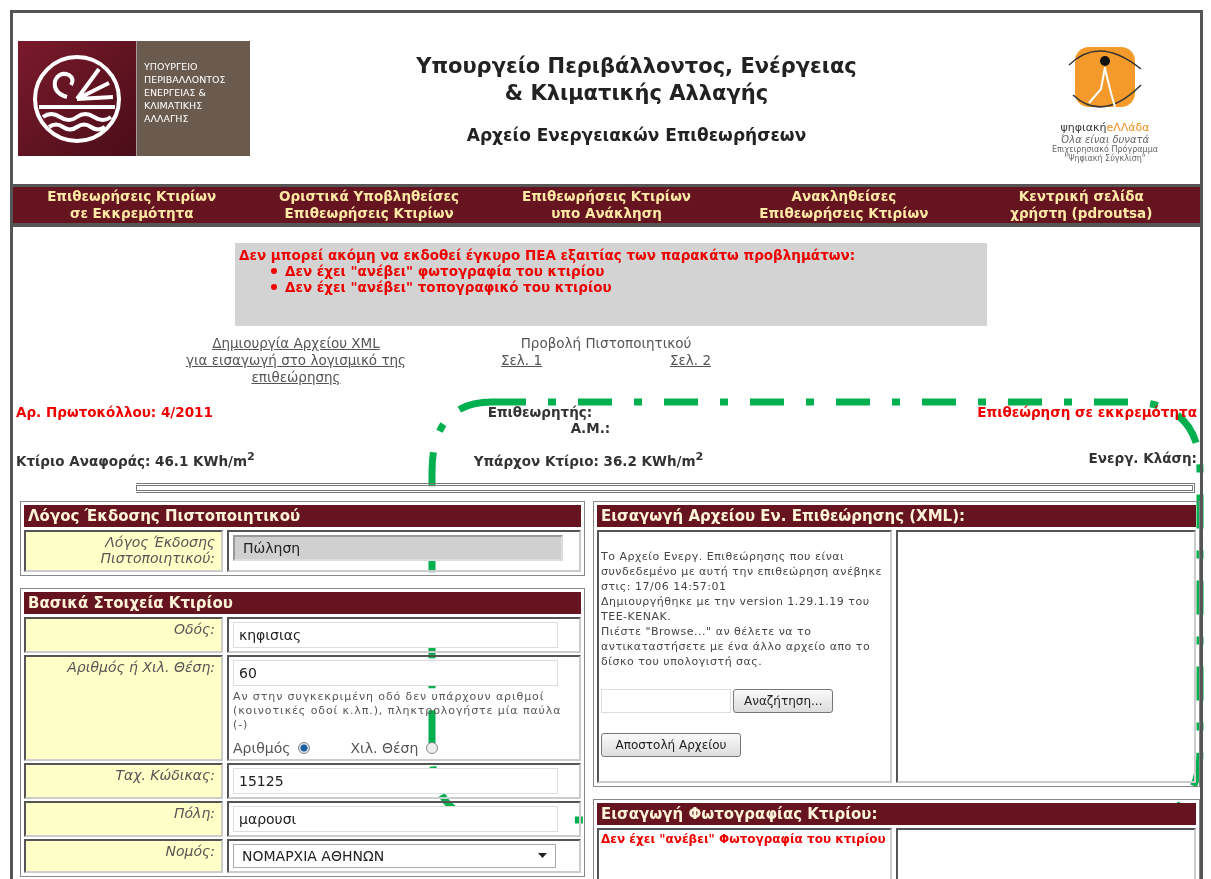 This screenshot has width=1211, height=879. Describe the element at coordinates (636, 134) in the screenshot. I see `page-subtitle: Αρχείο Ενεργειακών Επιθεωρήσεων` at that location.